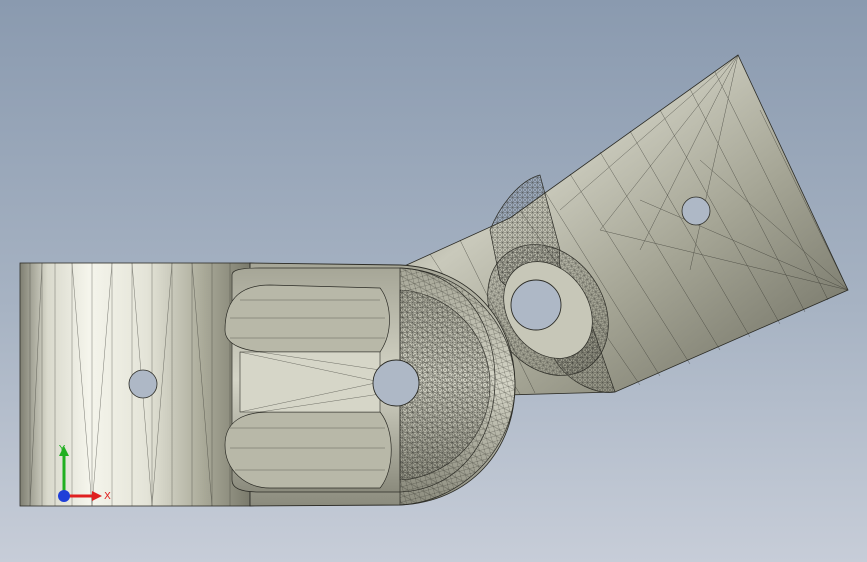 Image resolution: width=867 pixels, height=562 pixels. Describe the element at coordinates (85, 473) in the screenshot. I see `axis-triad: Y X` at that location.